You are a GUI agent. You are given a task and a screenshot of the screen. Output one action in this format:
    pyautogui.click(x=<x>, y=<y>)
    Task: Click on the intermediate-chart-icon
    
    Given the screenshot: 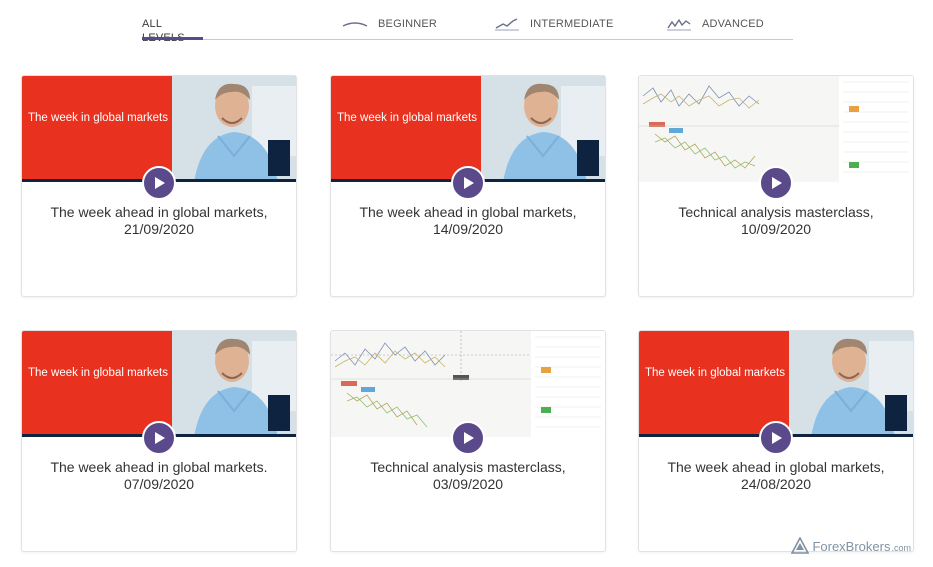 What is the action you would take?
    pyautogui.click(x=507, y=24)
    